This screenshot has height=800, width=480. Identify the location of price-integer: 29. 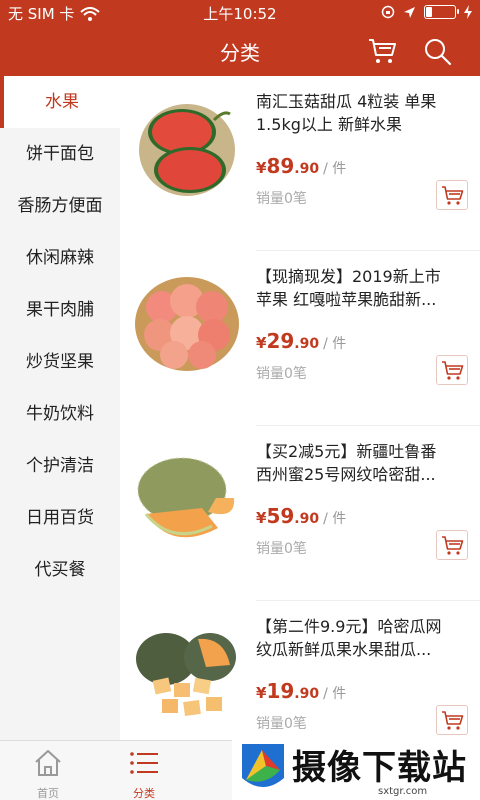
(280, 341).